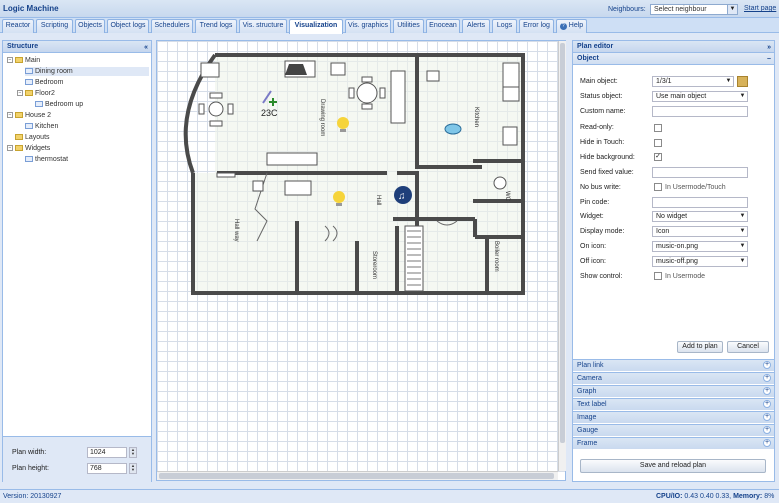 This screenshot has height=503, width=779. I want to click on custom-name-input, so click(700, 111).